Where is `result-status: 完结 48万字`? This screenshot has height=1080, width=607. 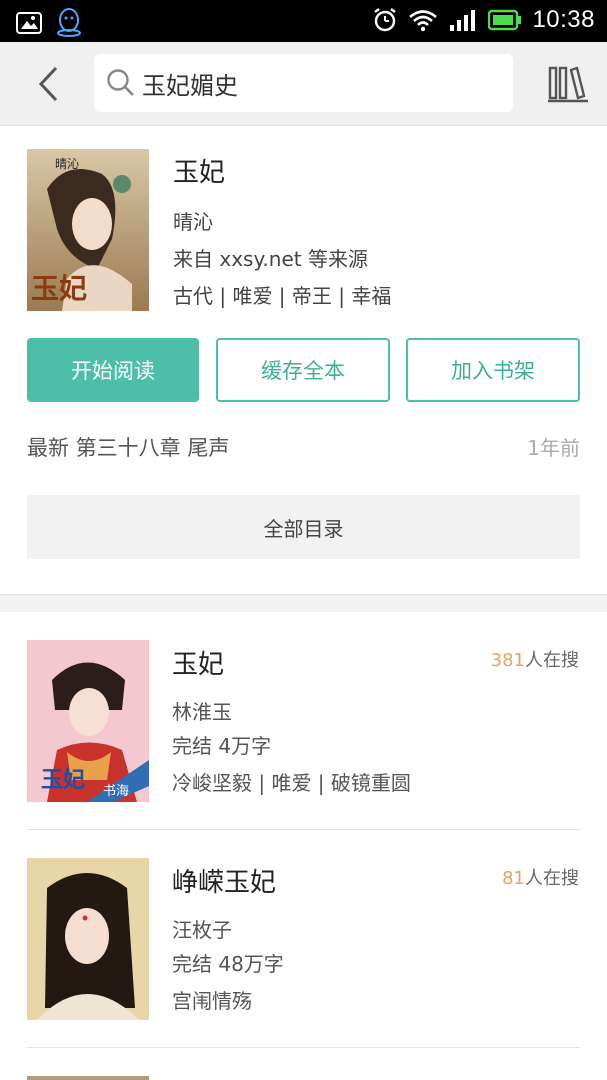 result-status: 完结 48万字 is located at coordinates (228, 964).